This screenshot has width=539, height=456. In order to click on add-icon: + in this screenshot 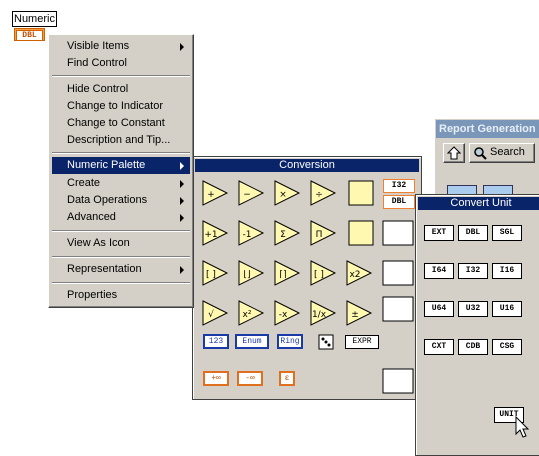, I will do `click(215, 193)`.